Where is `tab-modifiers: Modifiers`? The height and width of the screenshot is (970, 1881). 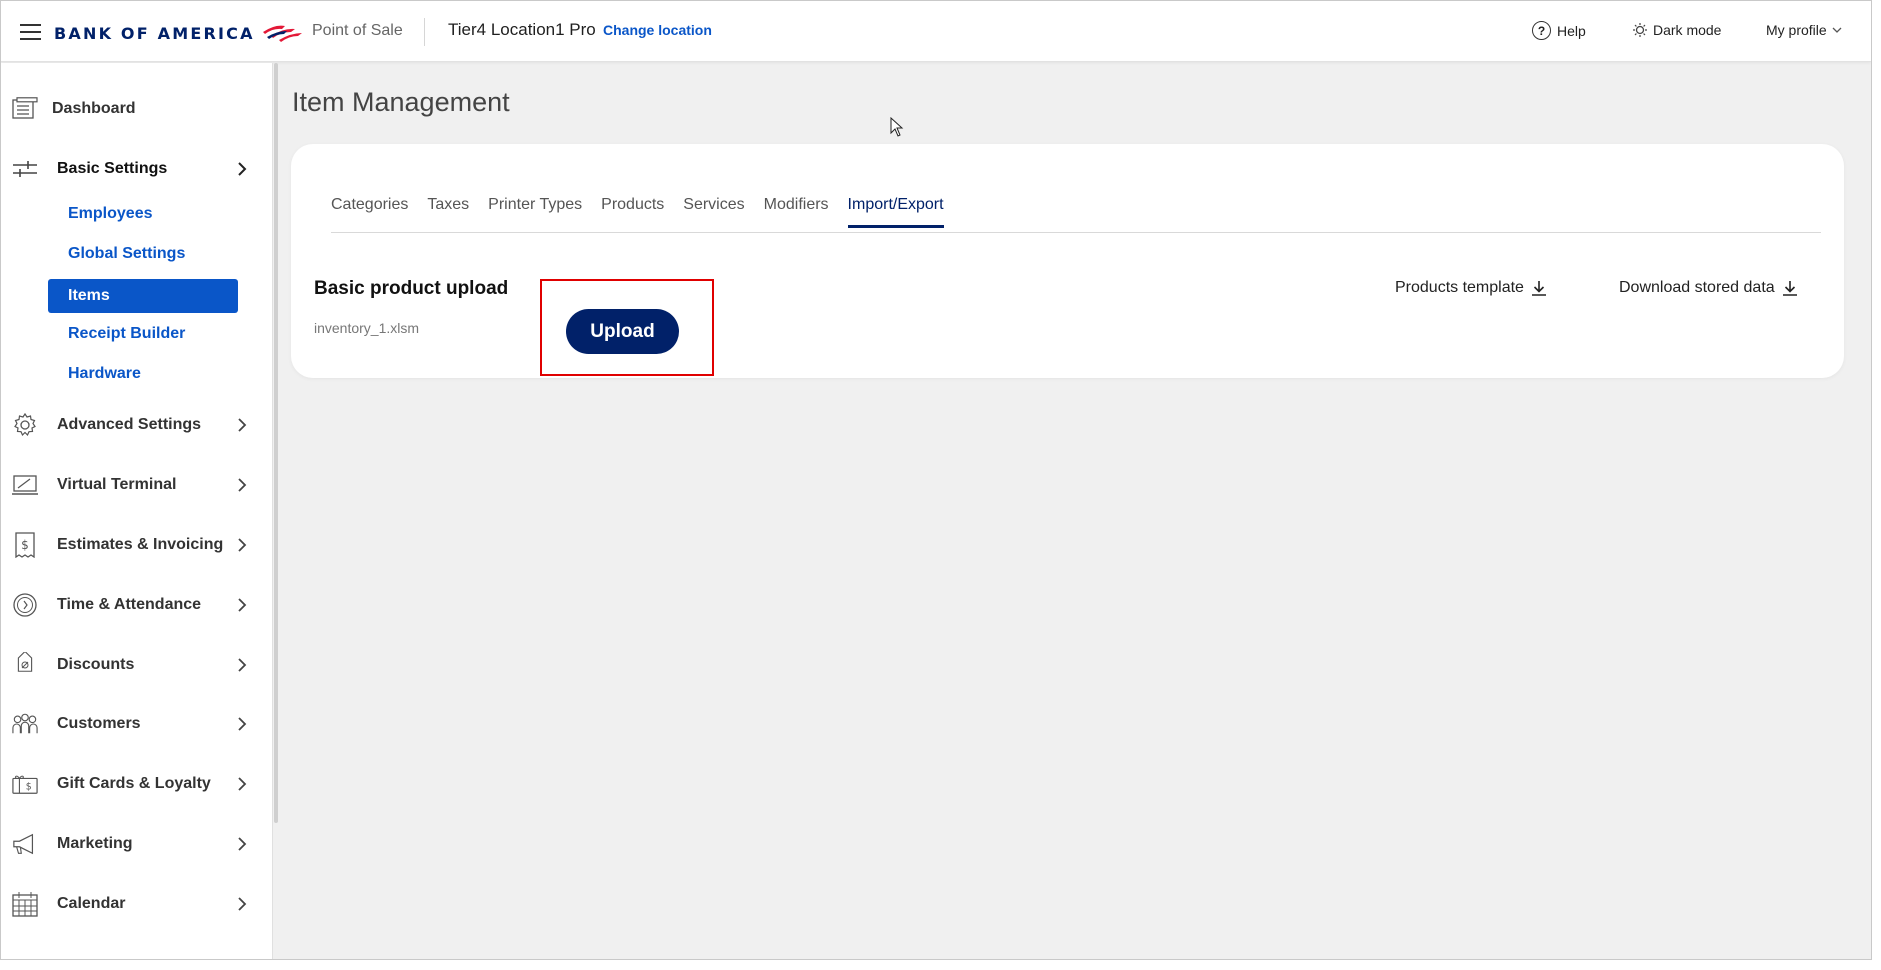
tab-modifiers: Modifiers is located at coordinates (796, 212).